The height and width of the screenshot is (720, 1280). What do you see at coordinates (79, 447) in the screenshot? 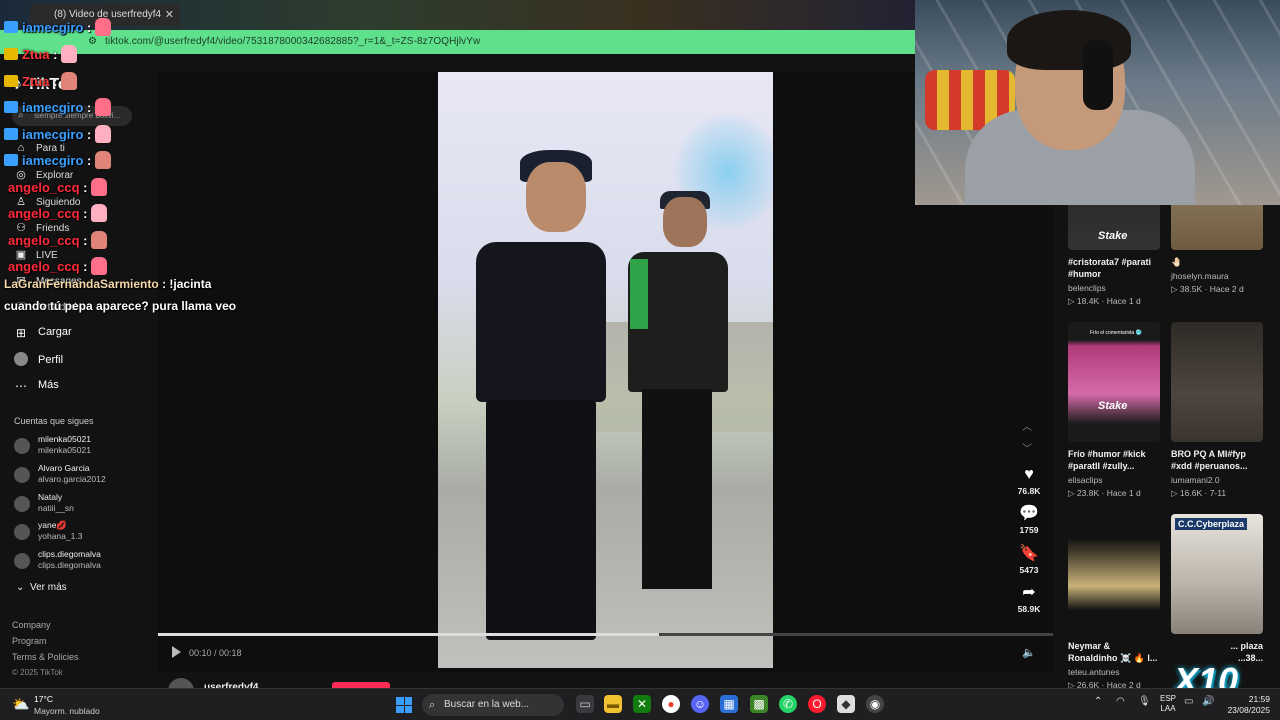
I see `following-account: milenka05021 milenka05021` at bounding box center [79, 447].